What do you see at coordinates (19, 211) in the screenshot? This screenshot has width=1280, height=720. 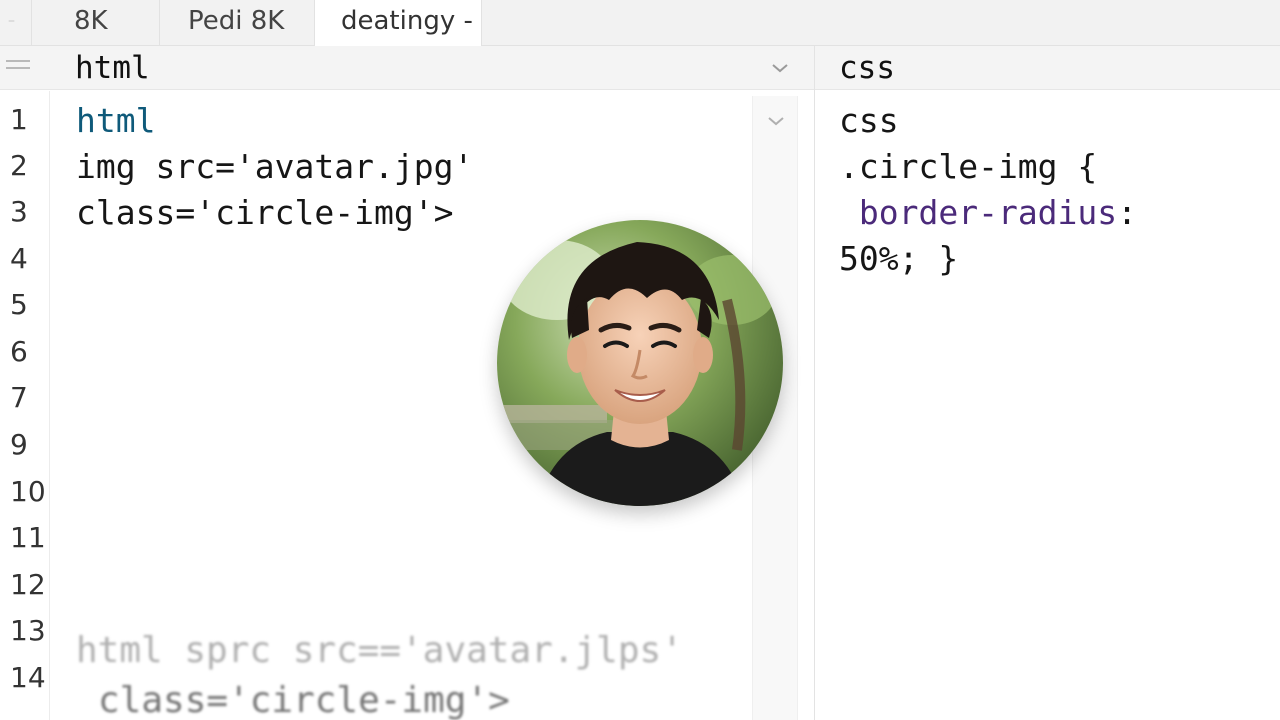 I see `line-number: 3` at bounding box center [19, 211].